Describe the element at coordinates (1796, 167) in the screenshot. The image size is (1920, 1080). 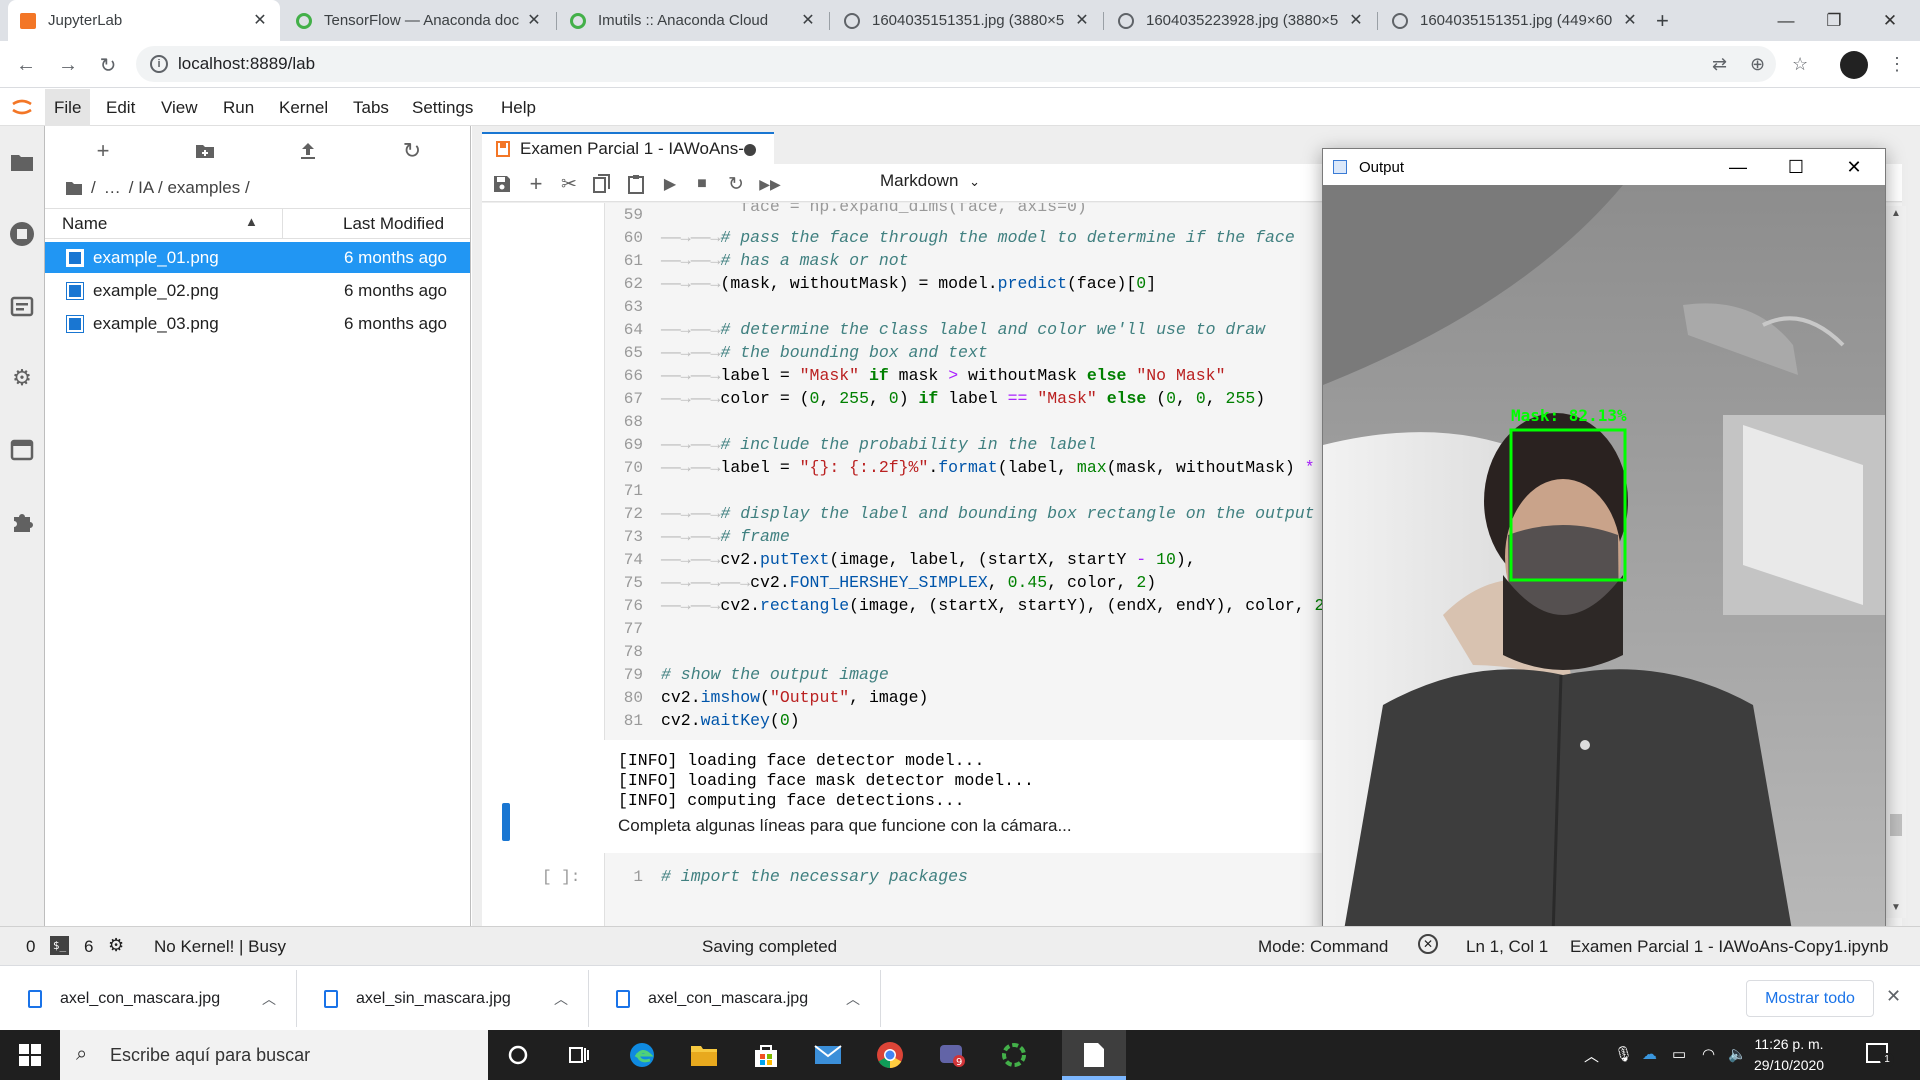
I see `maximize-button: ☐` at that location.